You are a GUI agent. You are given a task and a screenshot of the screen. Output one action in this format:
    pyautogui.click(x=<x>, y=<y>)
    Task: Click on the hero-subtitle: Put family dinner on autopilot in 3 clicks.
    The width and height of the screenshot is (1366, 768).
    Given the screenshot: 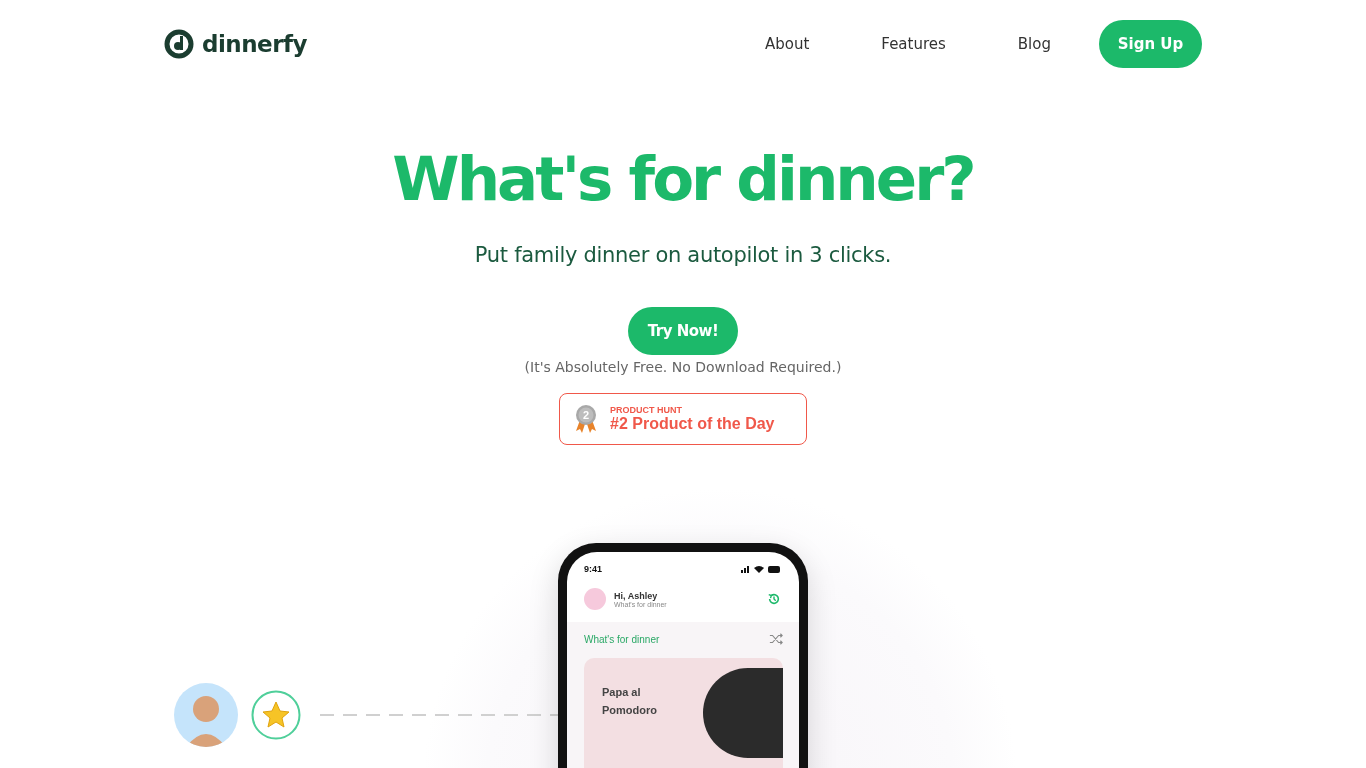 What is the action you would take?
    pyautogui.click(x=683, y=255)
    